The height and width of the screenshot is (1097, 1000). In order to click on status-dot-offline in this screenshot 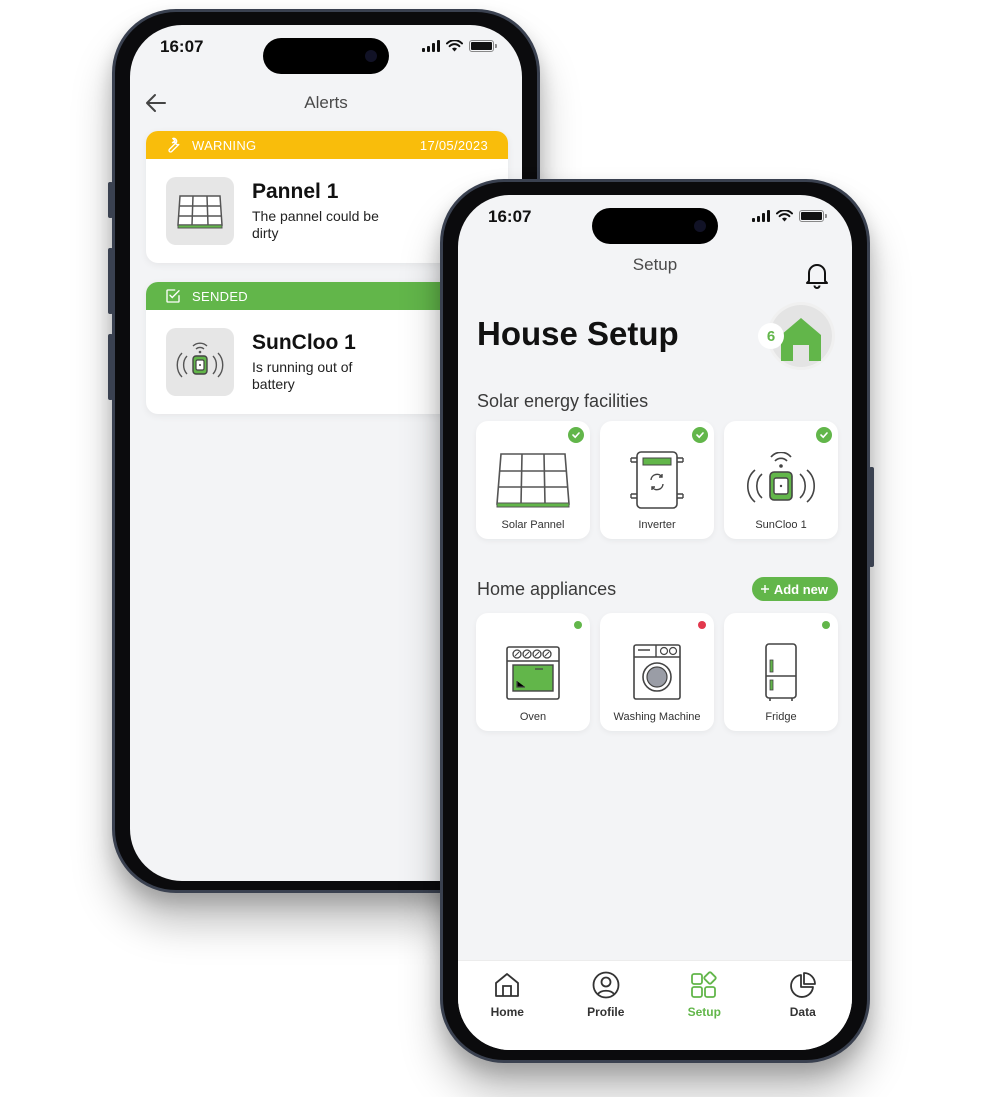, I will do `click(702, 625)`.